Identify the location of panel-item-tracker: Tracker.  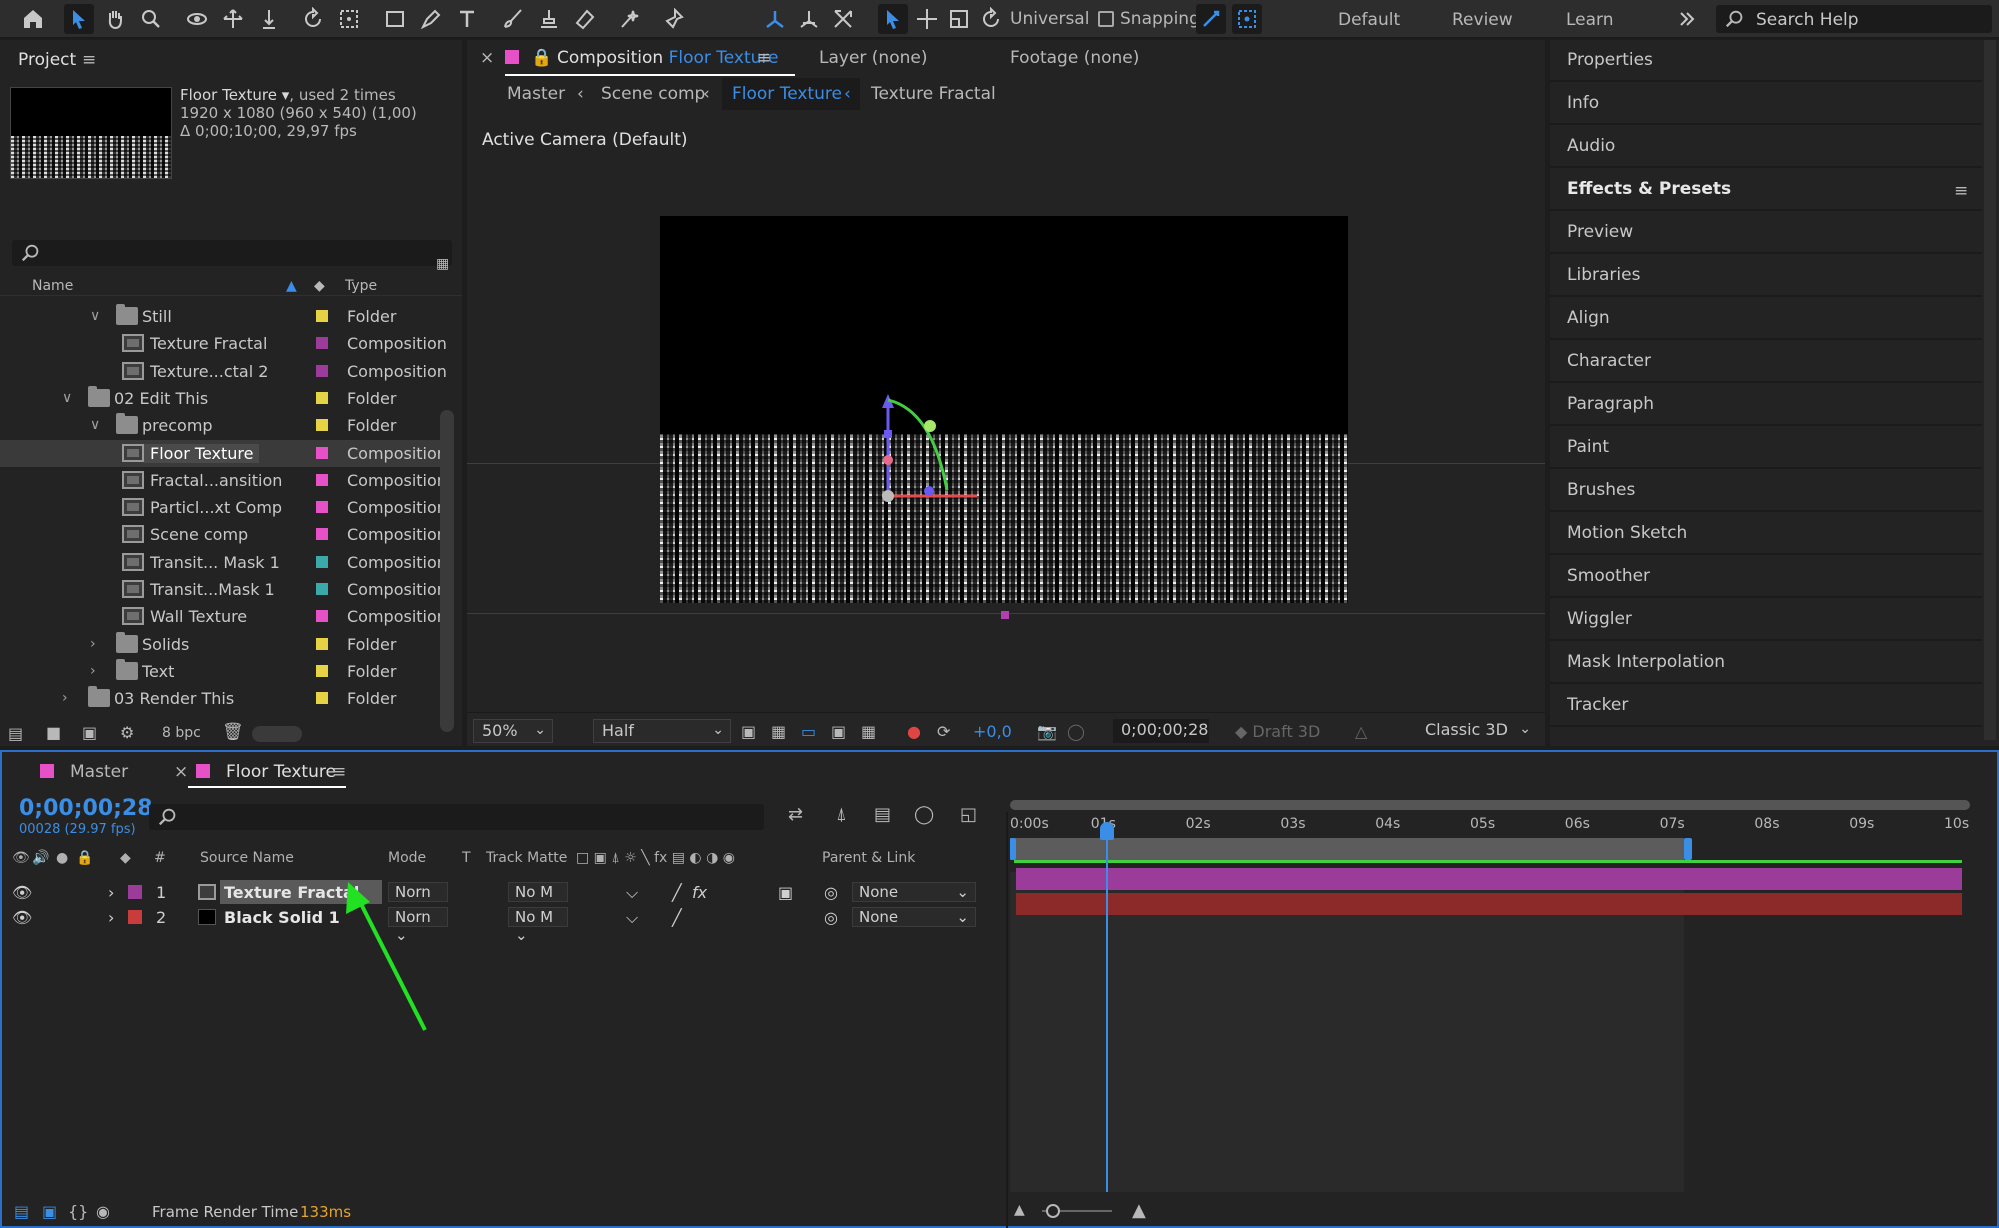
(1766, 706).